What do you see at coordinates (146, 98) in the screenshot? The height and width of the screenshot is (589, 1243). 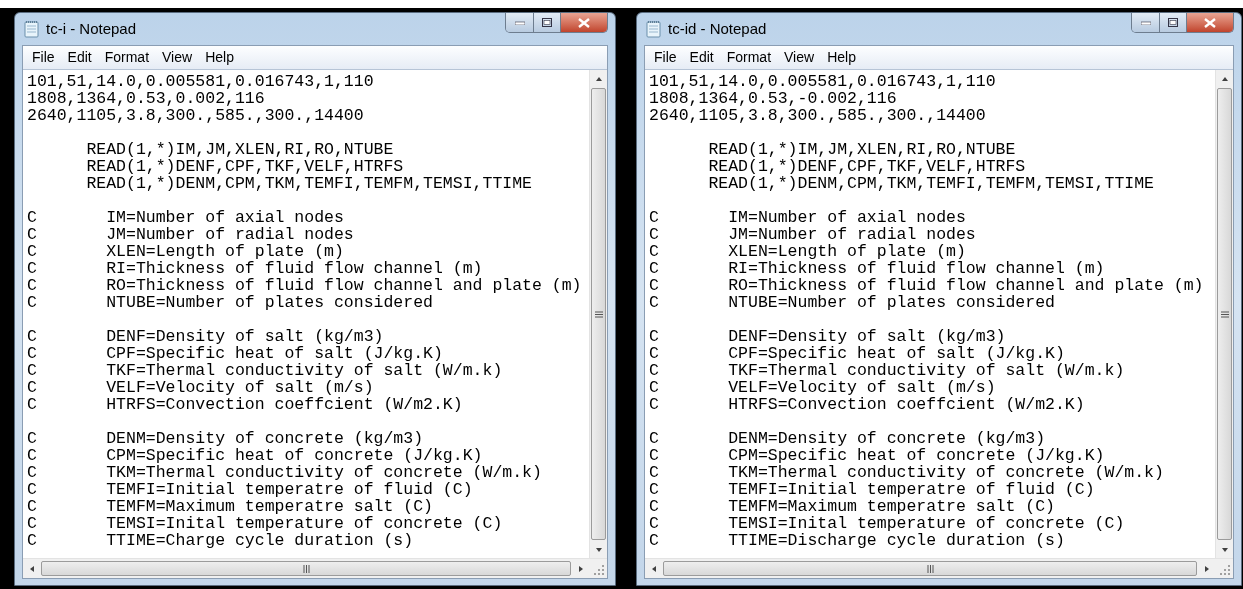 I see `text-line: 1808,1364,0.53,0.002,116` at bounding box center [146, 98].